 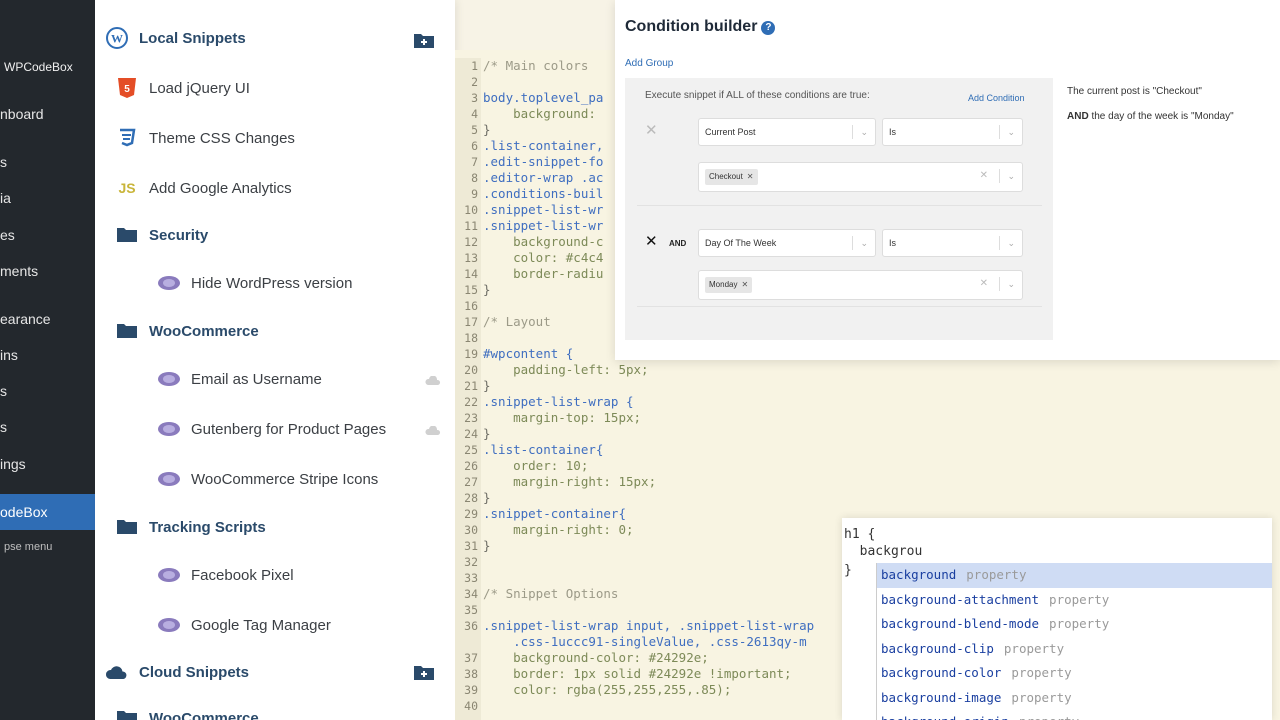 What do you see at coordinates (562, 418) in the screenshot?
I see `code-line: margin-top: 15px;` at bounding box center [562, 418].